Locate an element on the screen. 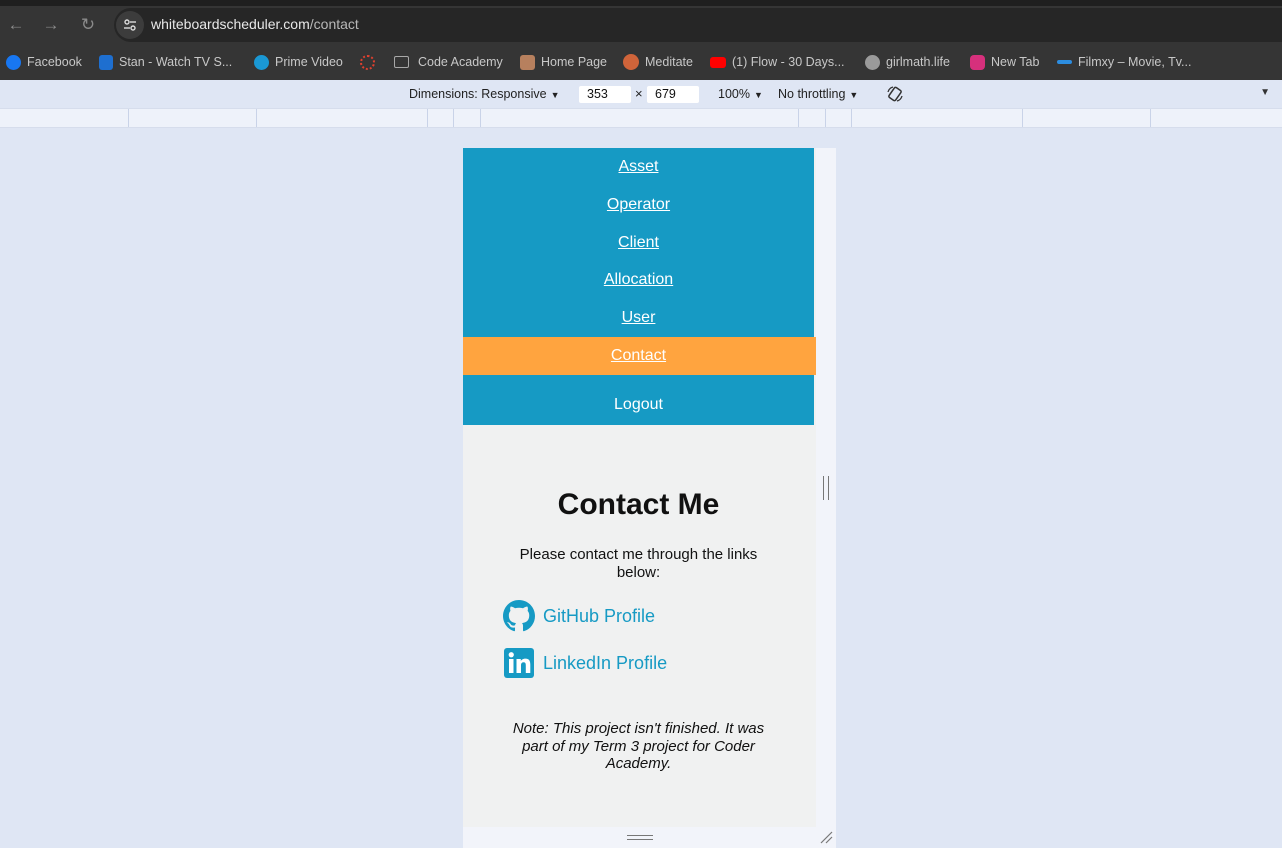  nav-link-user: User is located at coordinates (638, 318).